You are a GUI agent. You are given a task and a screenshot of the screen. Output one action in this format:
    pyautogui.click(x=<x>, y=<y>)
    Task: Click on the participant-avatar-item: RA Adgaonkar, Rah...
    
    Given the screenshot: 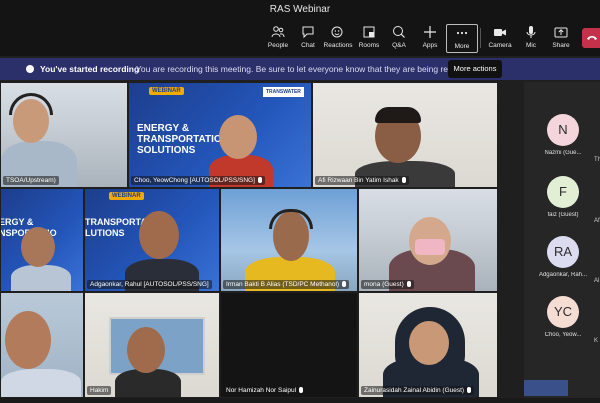 What is the action you would take?
    pyautogui.click(x=563, y=257)
    